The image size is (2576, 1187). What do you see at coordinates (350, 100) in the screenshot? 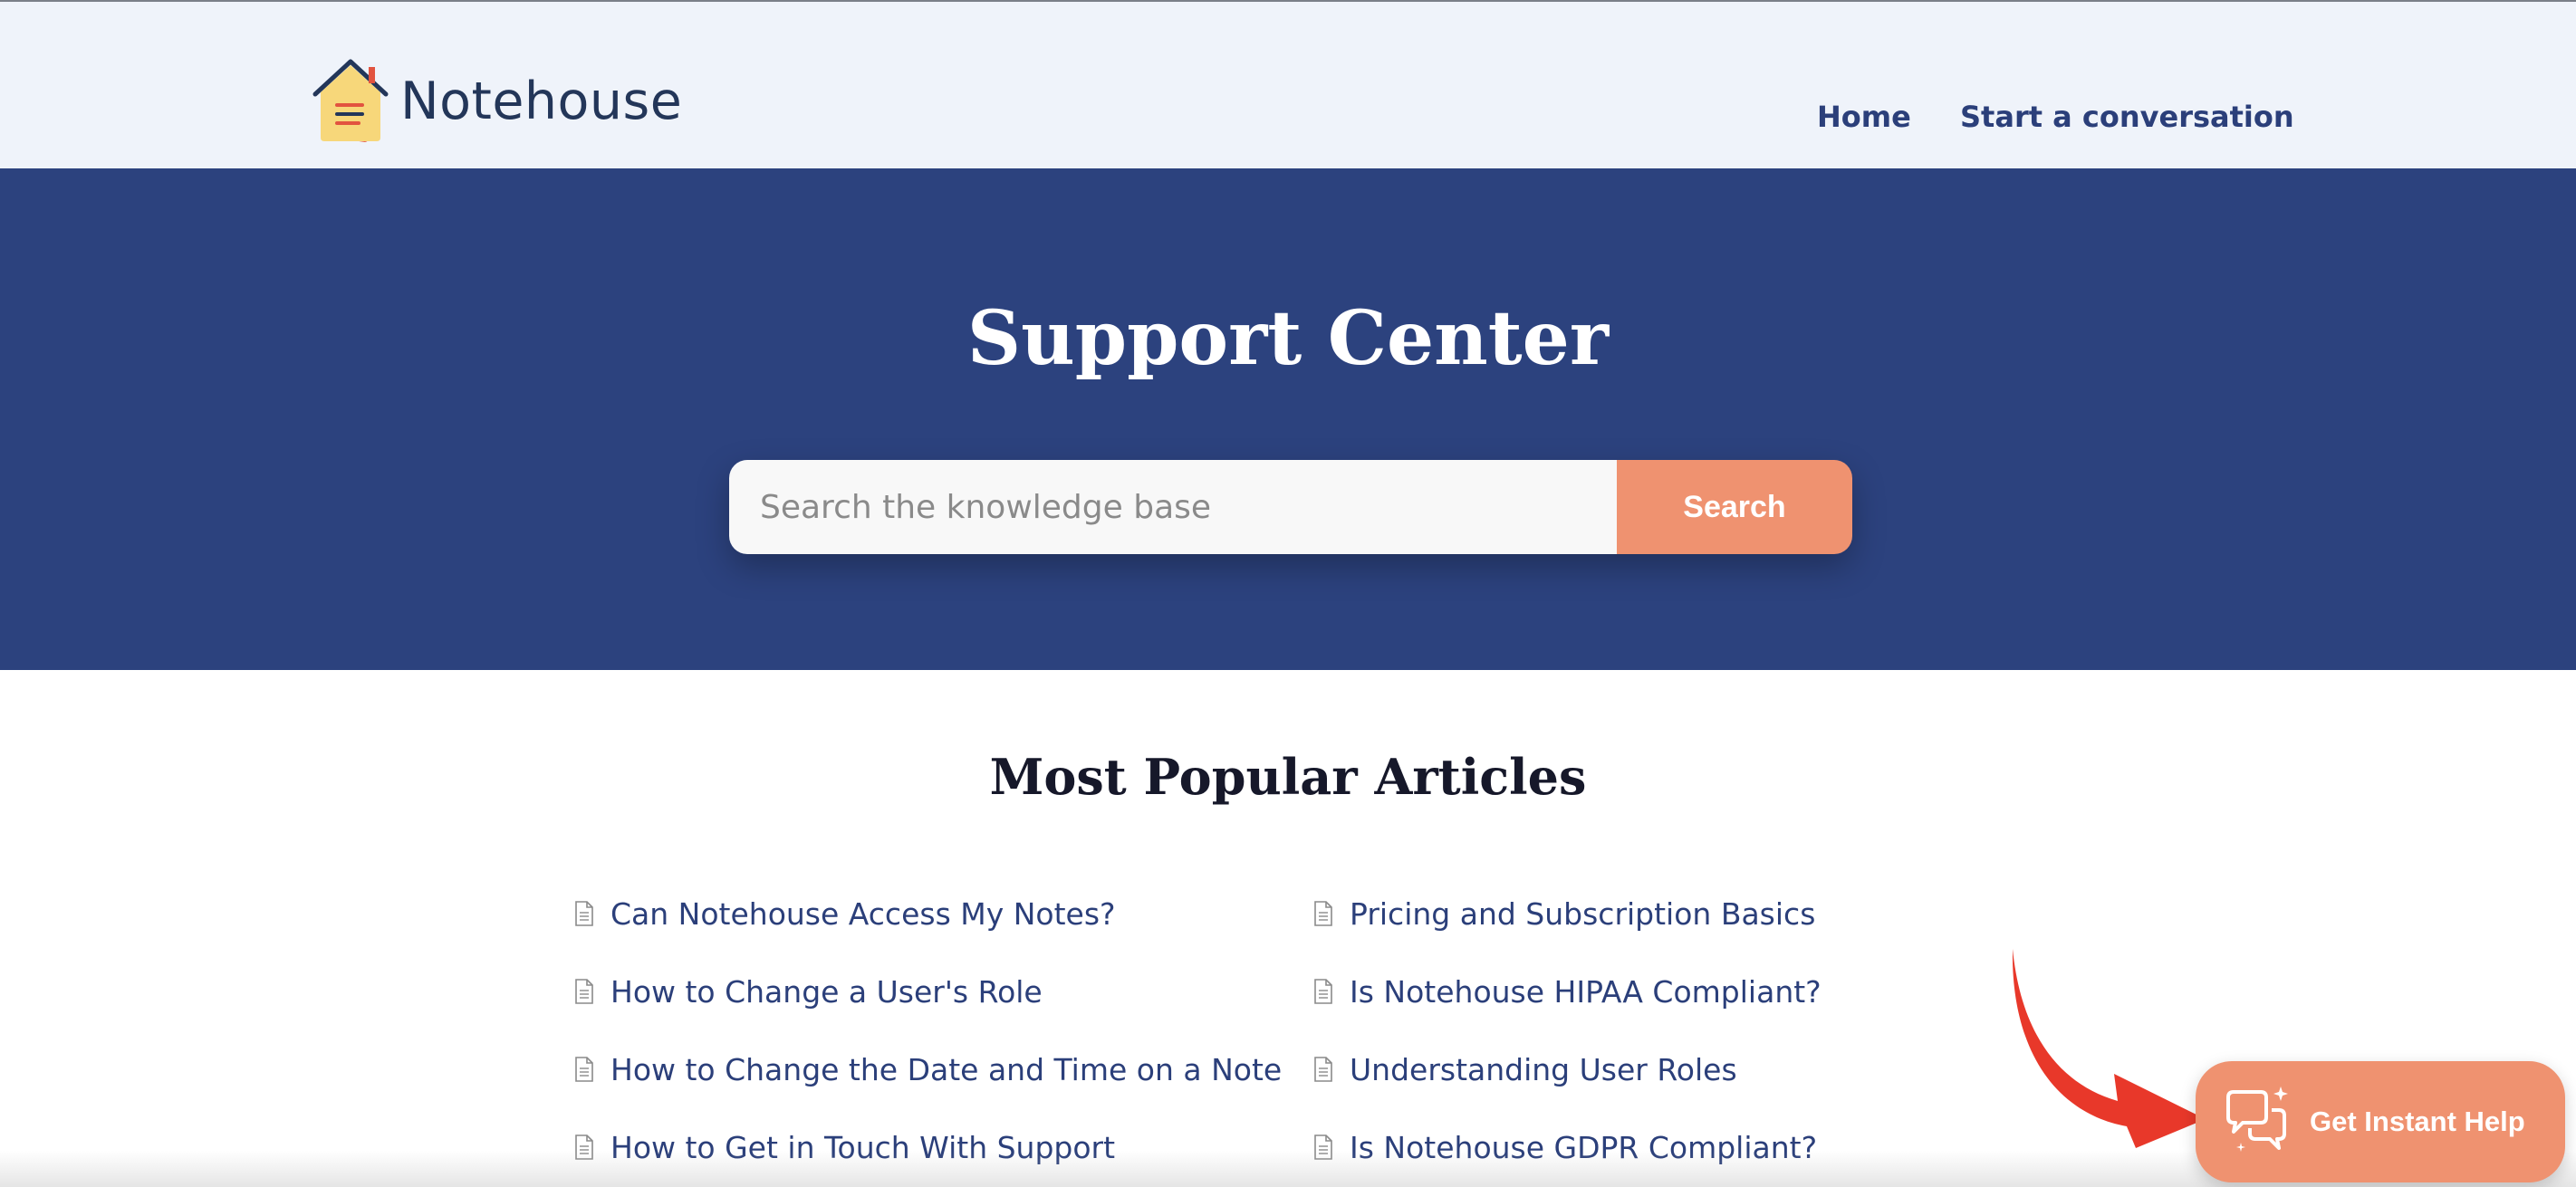
I see `house-logo-icon` at bounding box center [350, 100].